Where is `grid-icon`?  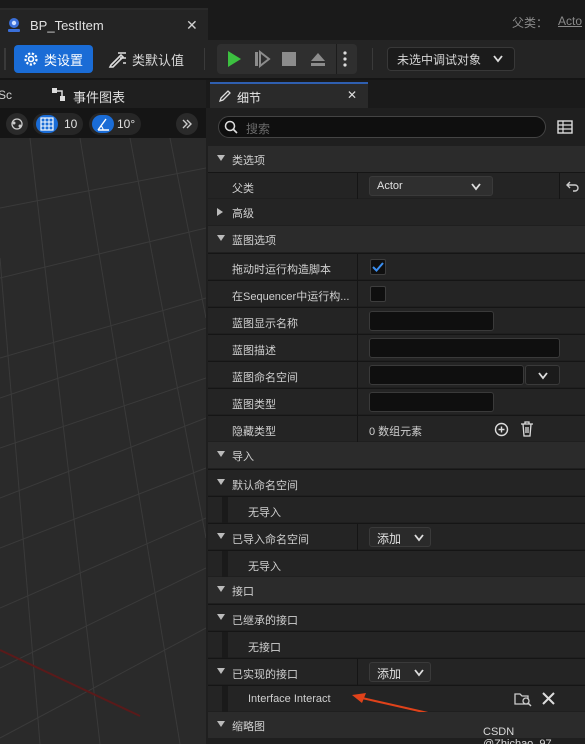
grid-icon is located at coordinates (47, 124).